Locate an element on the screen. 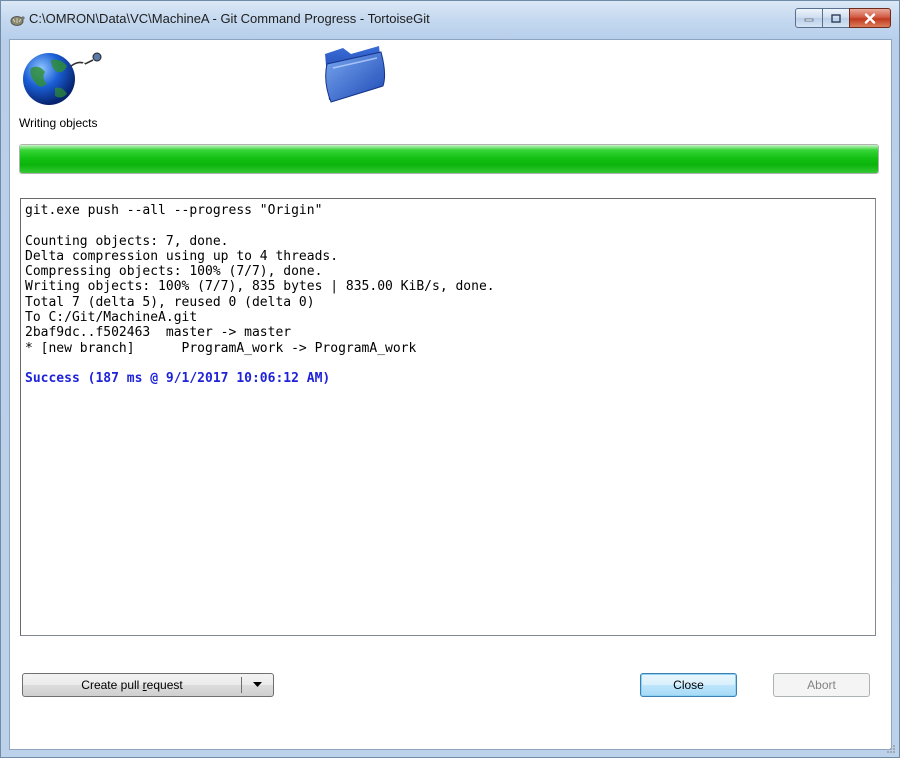 Image resolution: width=900 pixels, height=758 pixels. minimize-icon is located at coordinates (809, 20).